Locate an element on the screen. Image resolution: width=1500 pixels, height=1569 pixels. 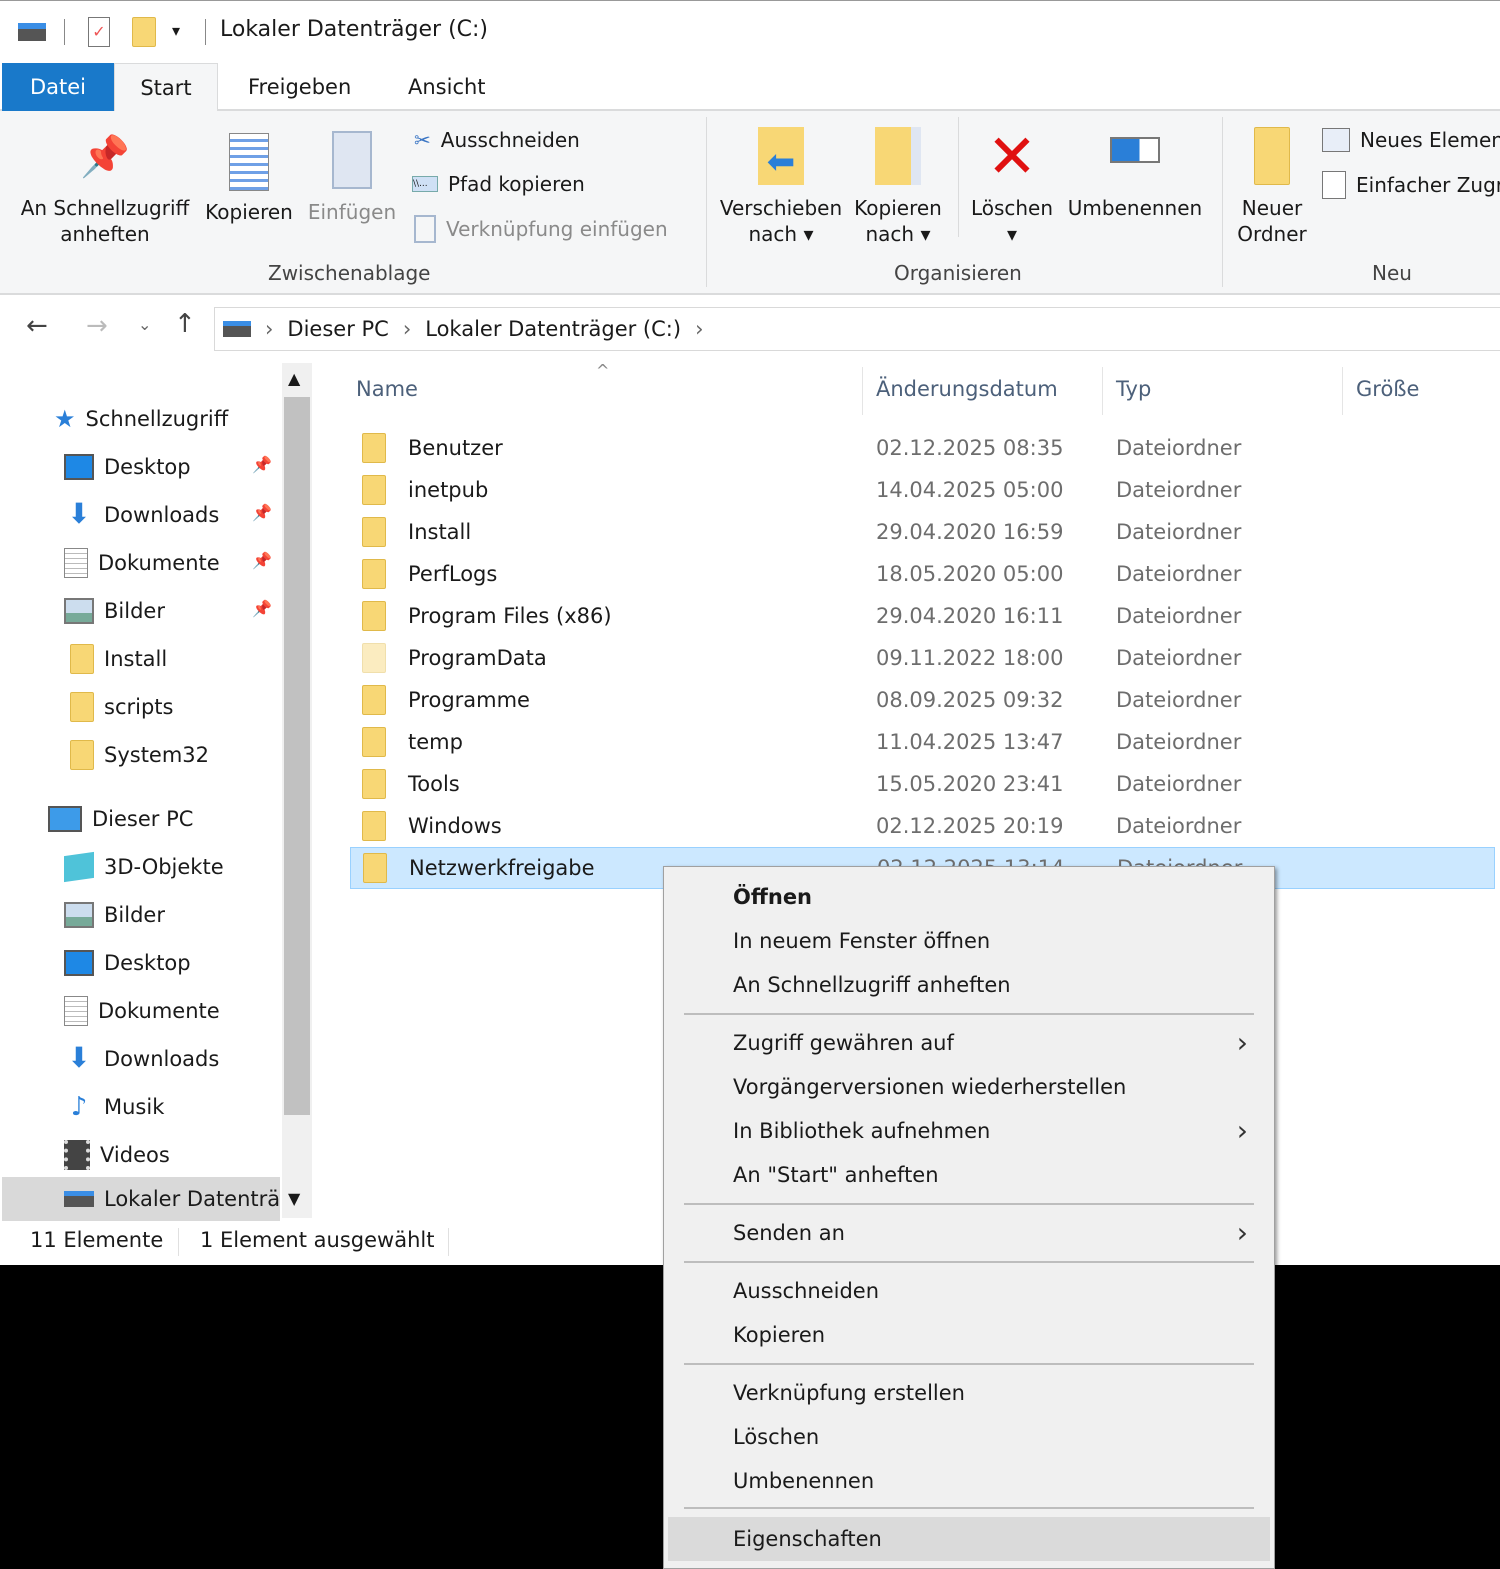
menu-item-include-in-library: In Bibliothek aufnehmen › is located at coordinates (969, 1131).